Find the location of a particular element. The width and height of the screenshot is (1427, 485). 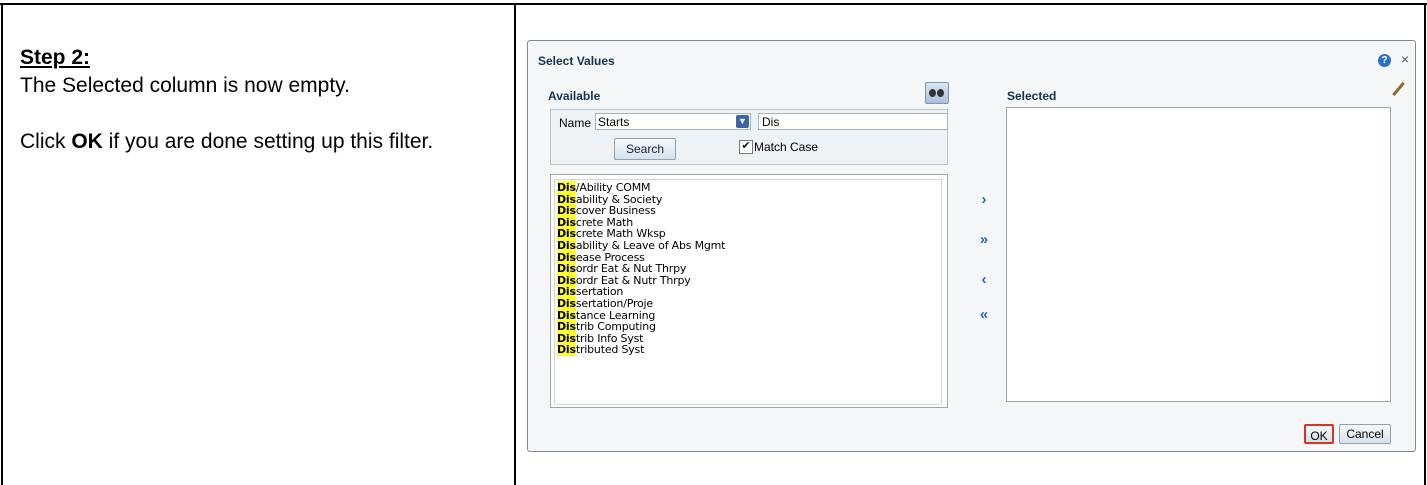

list-item-text: tributed Syst is located at coordinates (610, 350).